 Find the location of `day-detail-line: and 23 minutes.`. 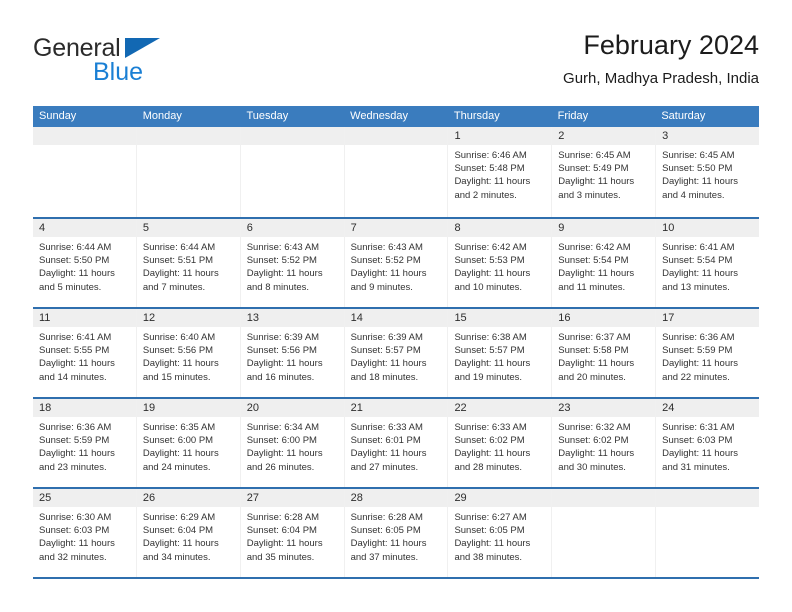

day-detail-line: and 23 minutes. is located at coordinates (73, 467).